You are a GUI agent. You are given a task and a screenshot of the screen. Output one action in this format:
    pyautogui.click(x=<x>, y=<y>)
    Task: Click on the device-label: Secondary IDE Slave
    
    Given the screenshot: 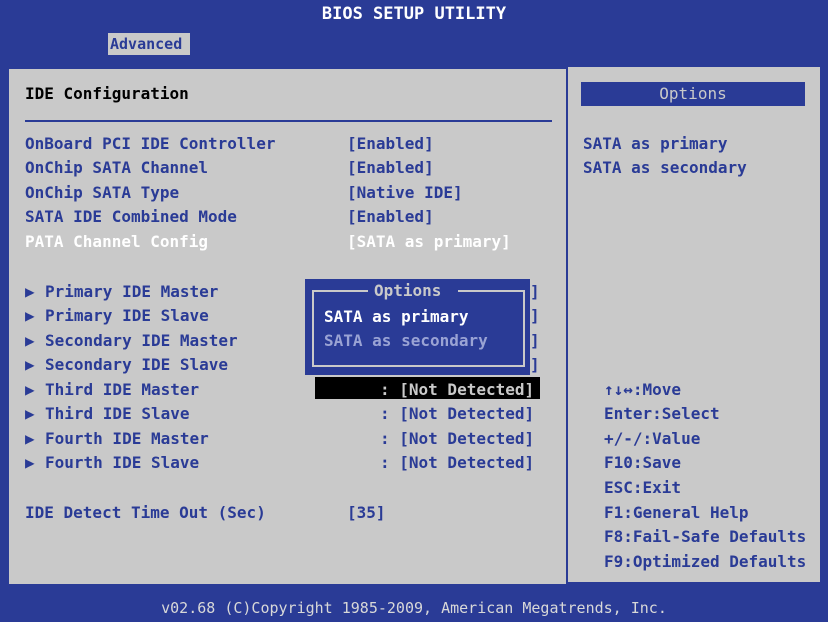 What is the action you would take?
    pyautogui.click(x=137, y=364)
    